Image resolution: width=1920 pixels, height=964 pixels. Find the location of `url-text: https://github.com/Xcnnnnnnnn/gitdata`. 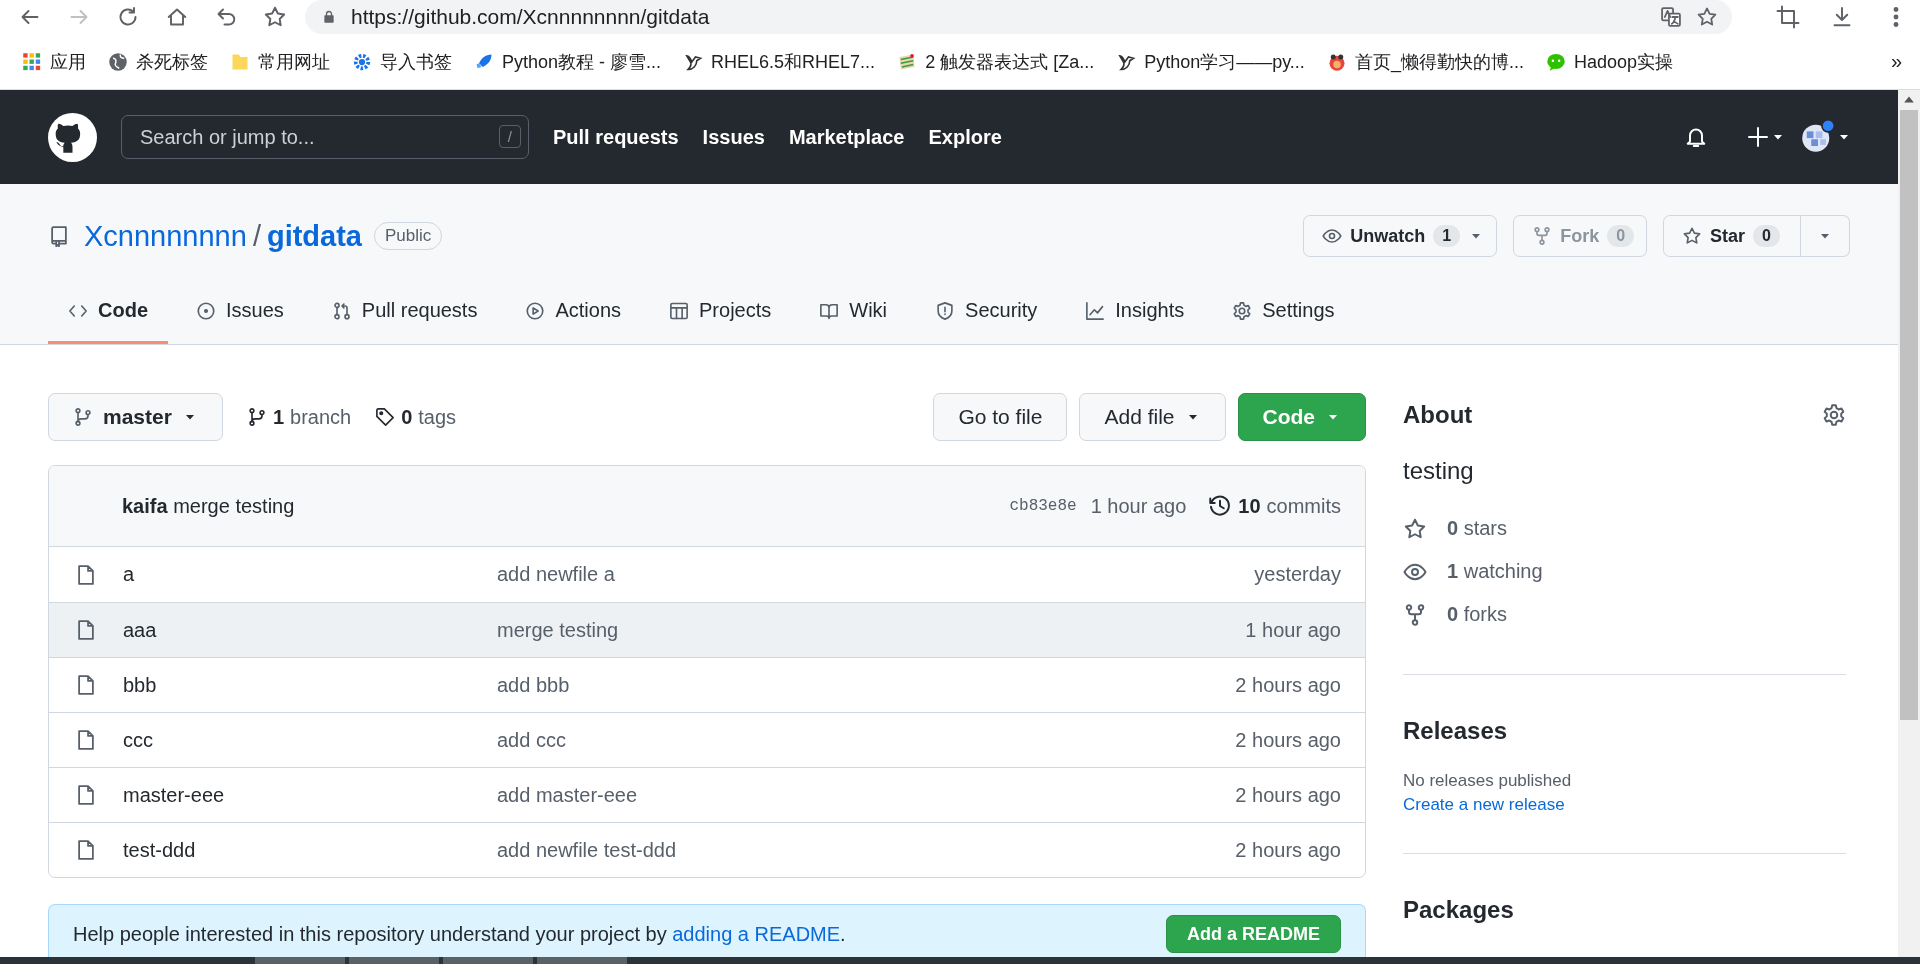

url-text: https://github.com/Xcnnnnnnnn/gitdata is located at coordinates (530, 17).